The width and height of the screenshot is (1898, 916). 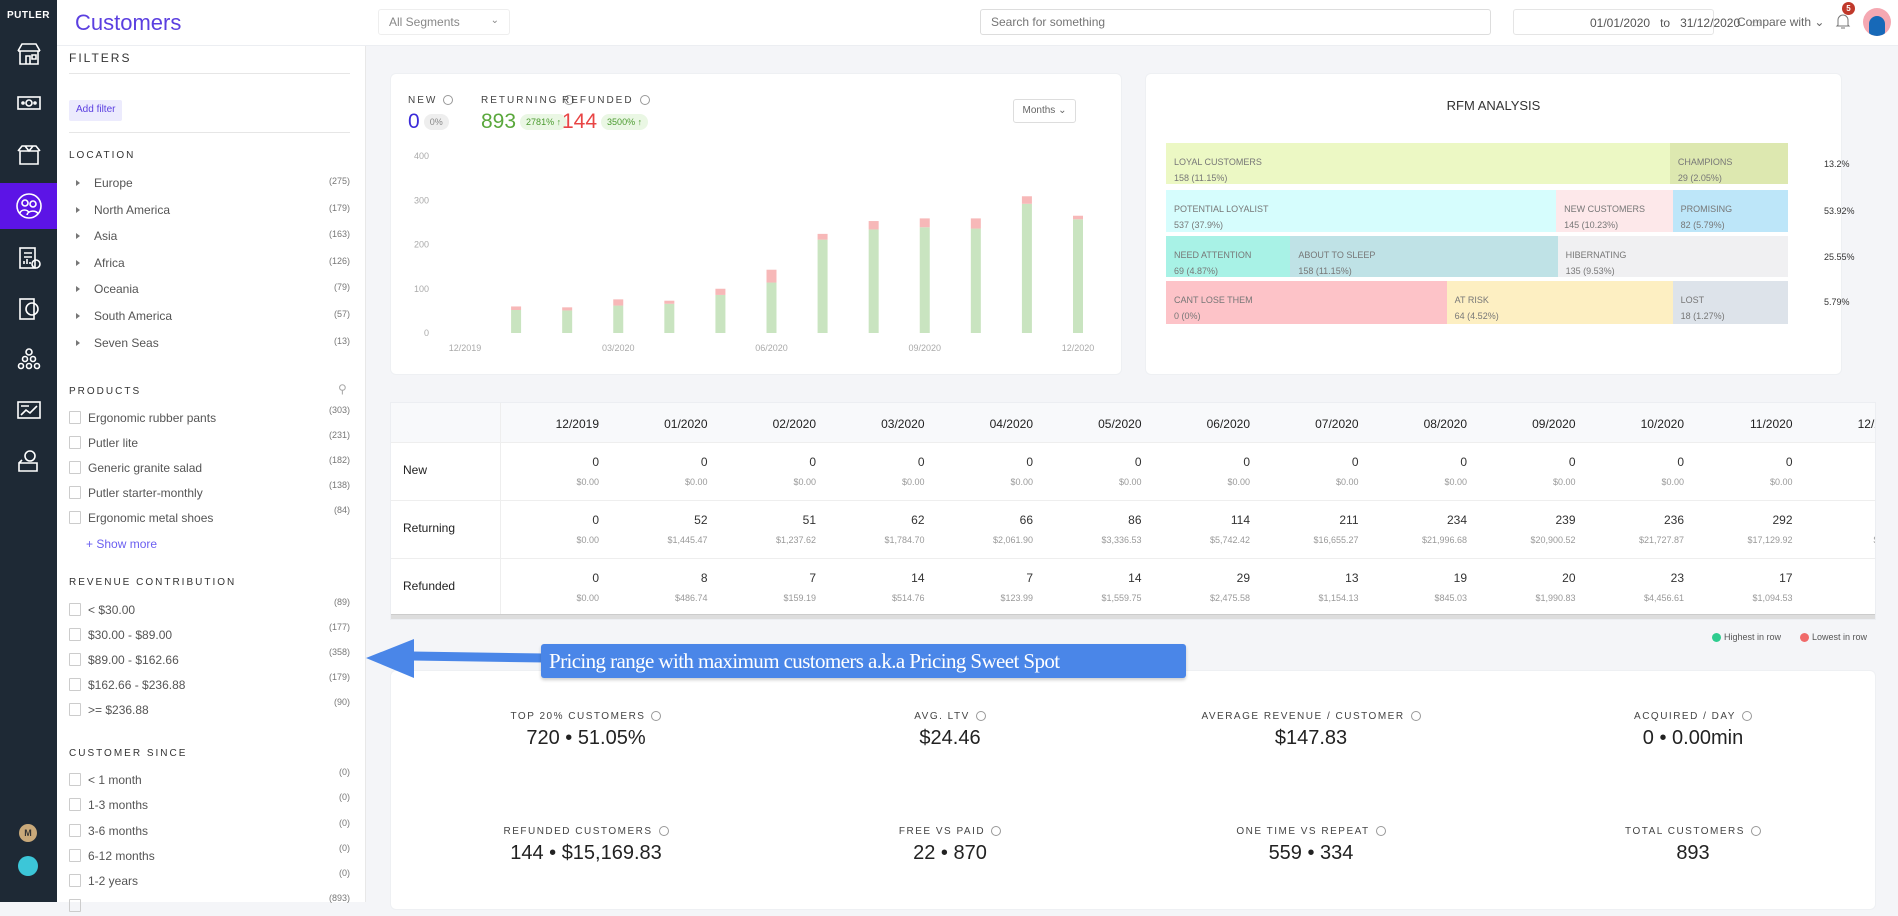 What do you see at coordinates (342, 389) in the screenshot?
I see `search-icon: ⚲` at bounding box center [342, 389].